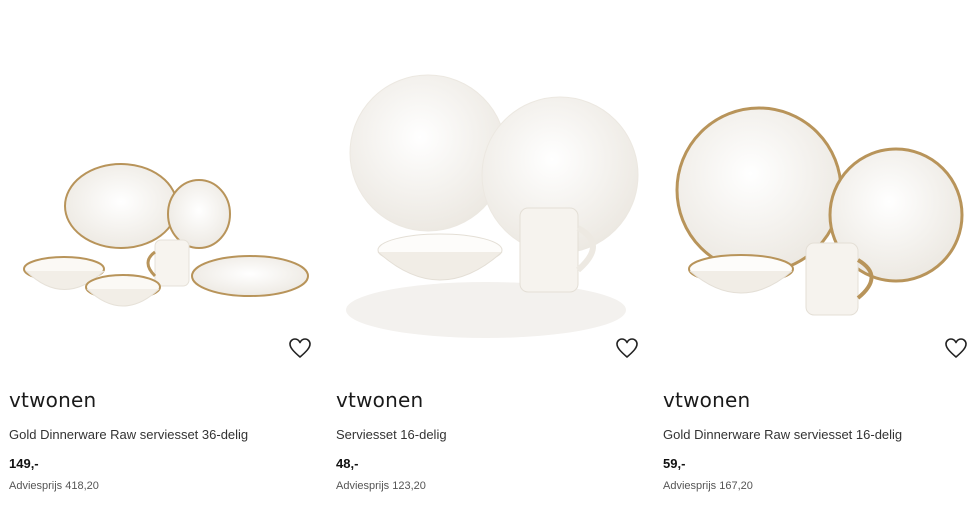 This screenshot has height=509, width=978. I want to click on product-title: Serviesset 16-delig, so click(391, 434).